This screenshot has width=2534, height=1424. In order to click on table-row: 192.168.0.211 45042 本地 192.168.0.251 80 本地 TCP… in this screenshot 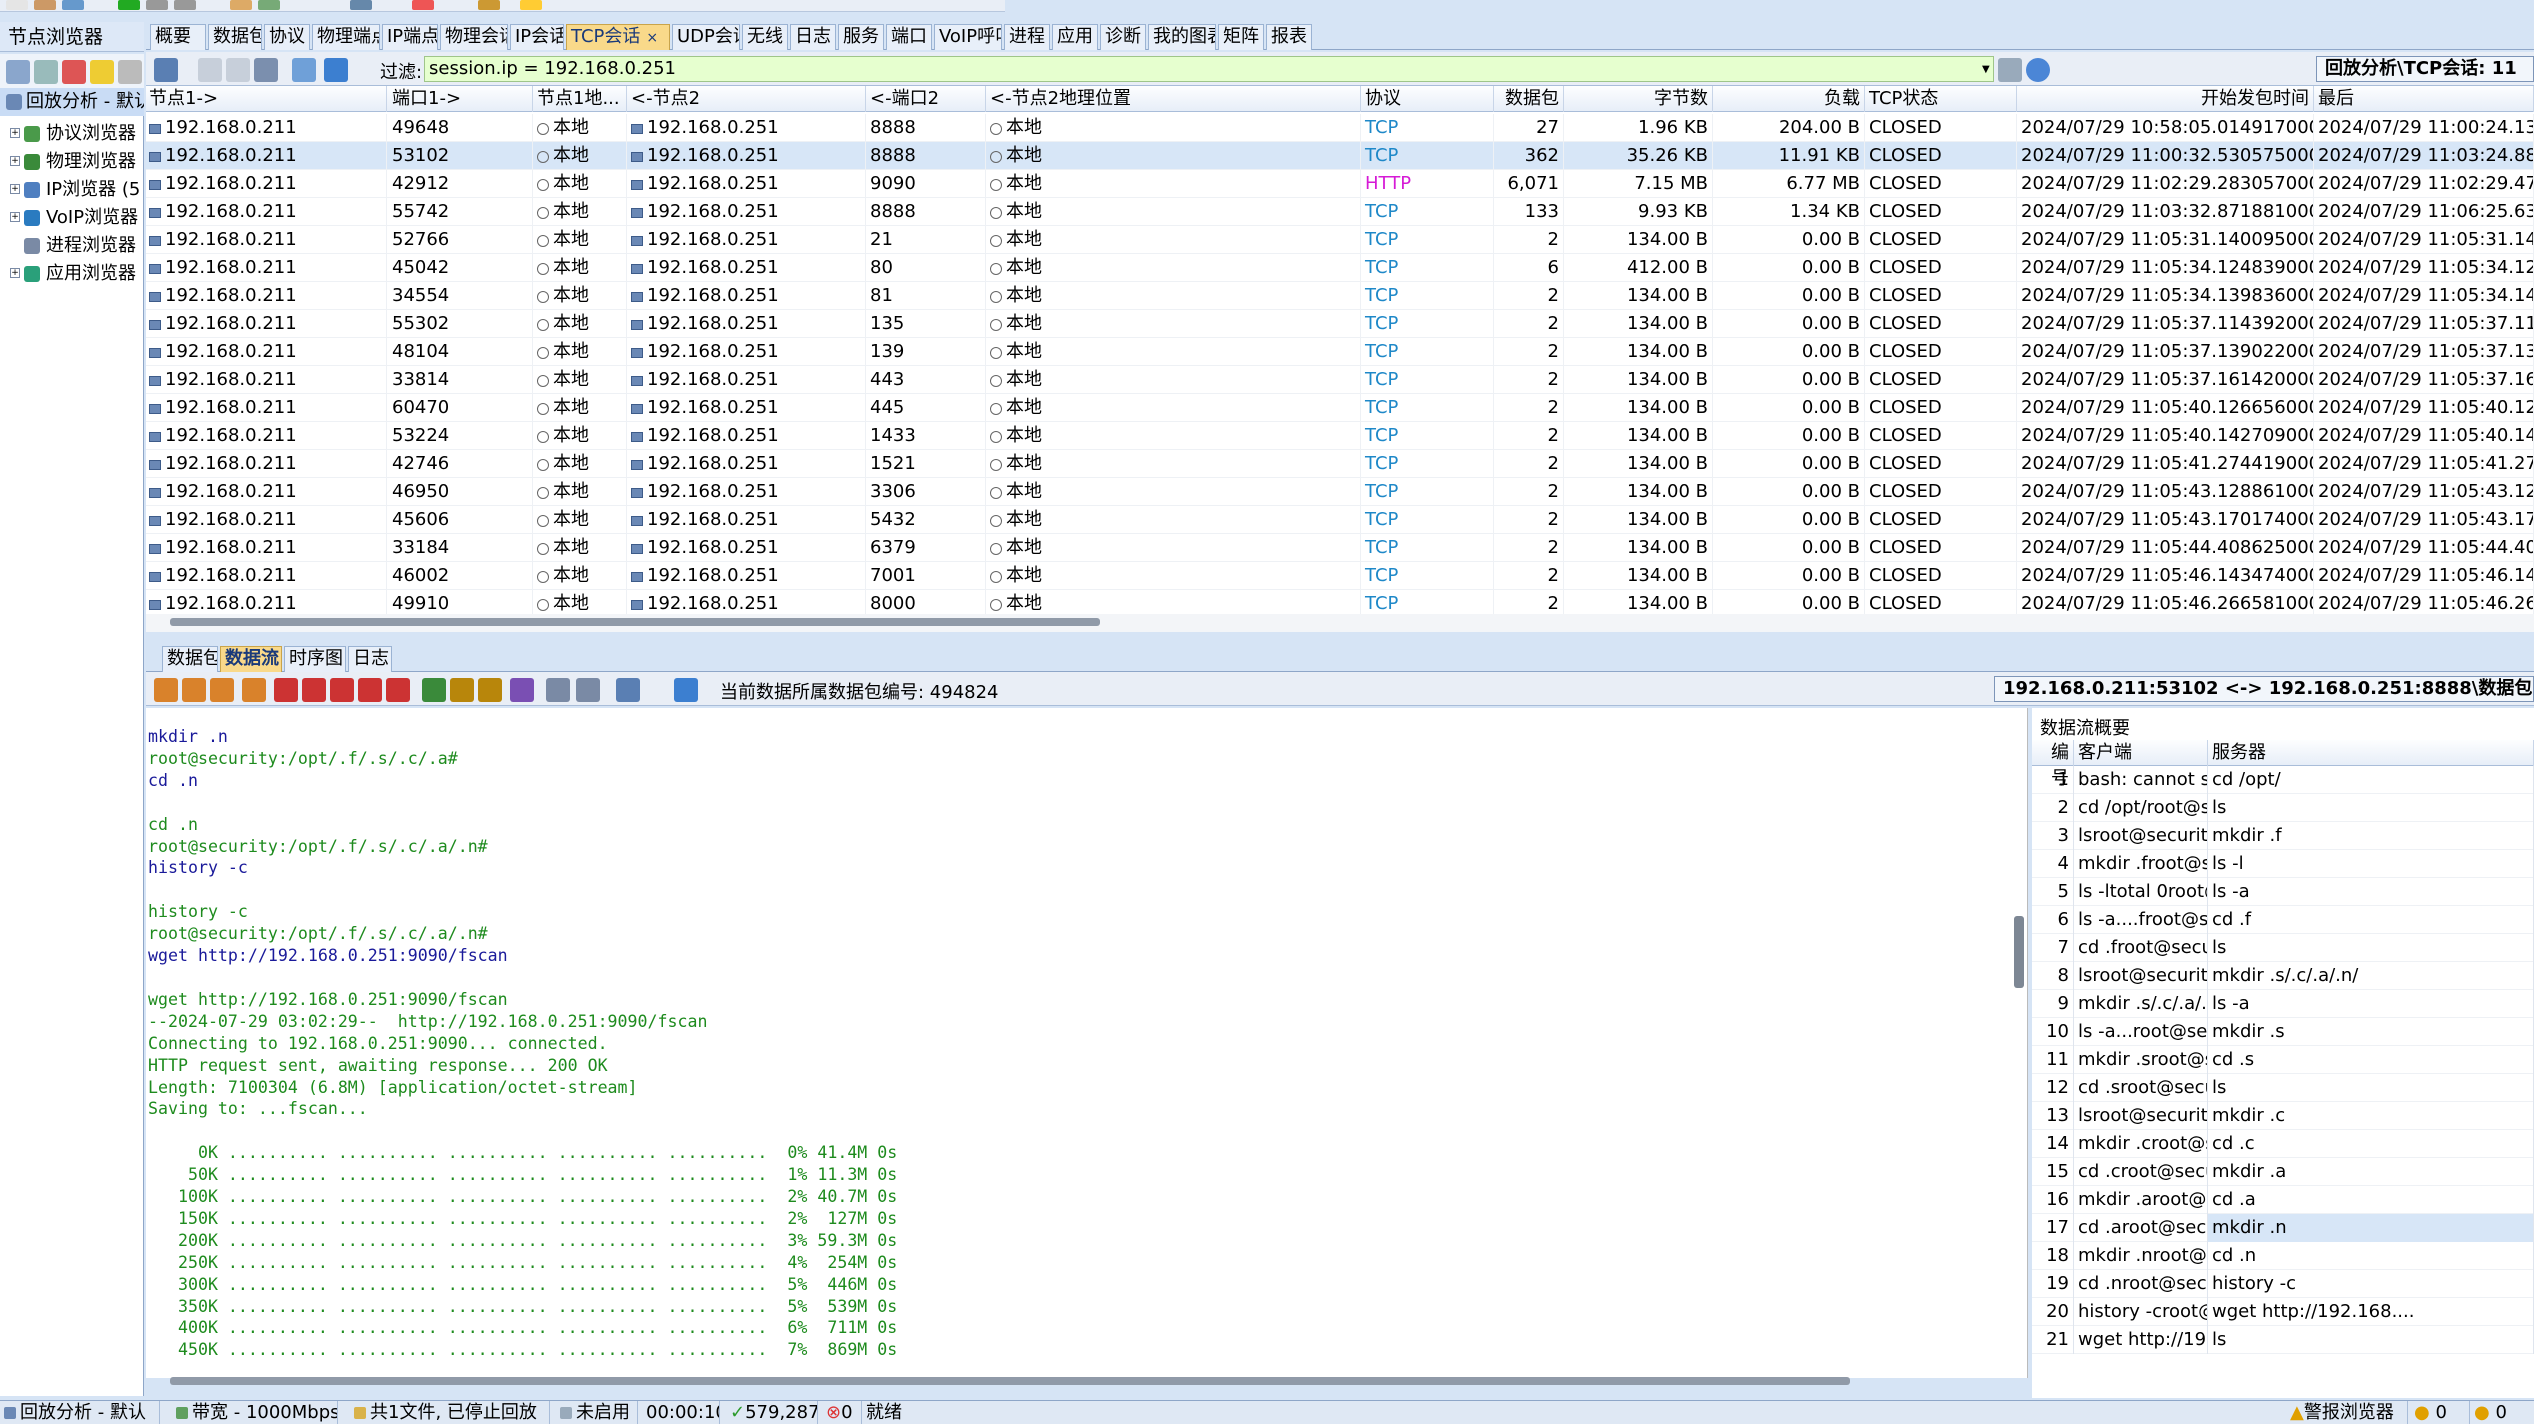, I will do `click(1340, 268)`.